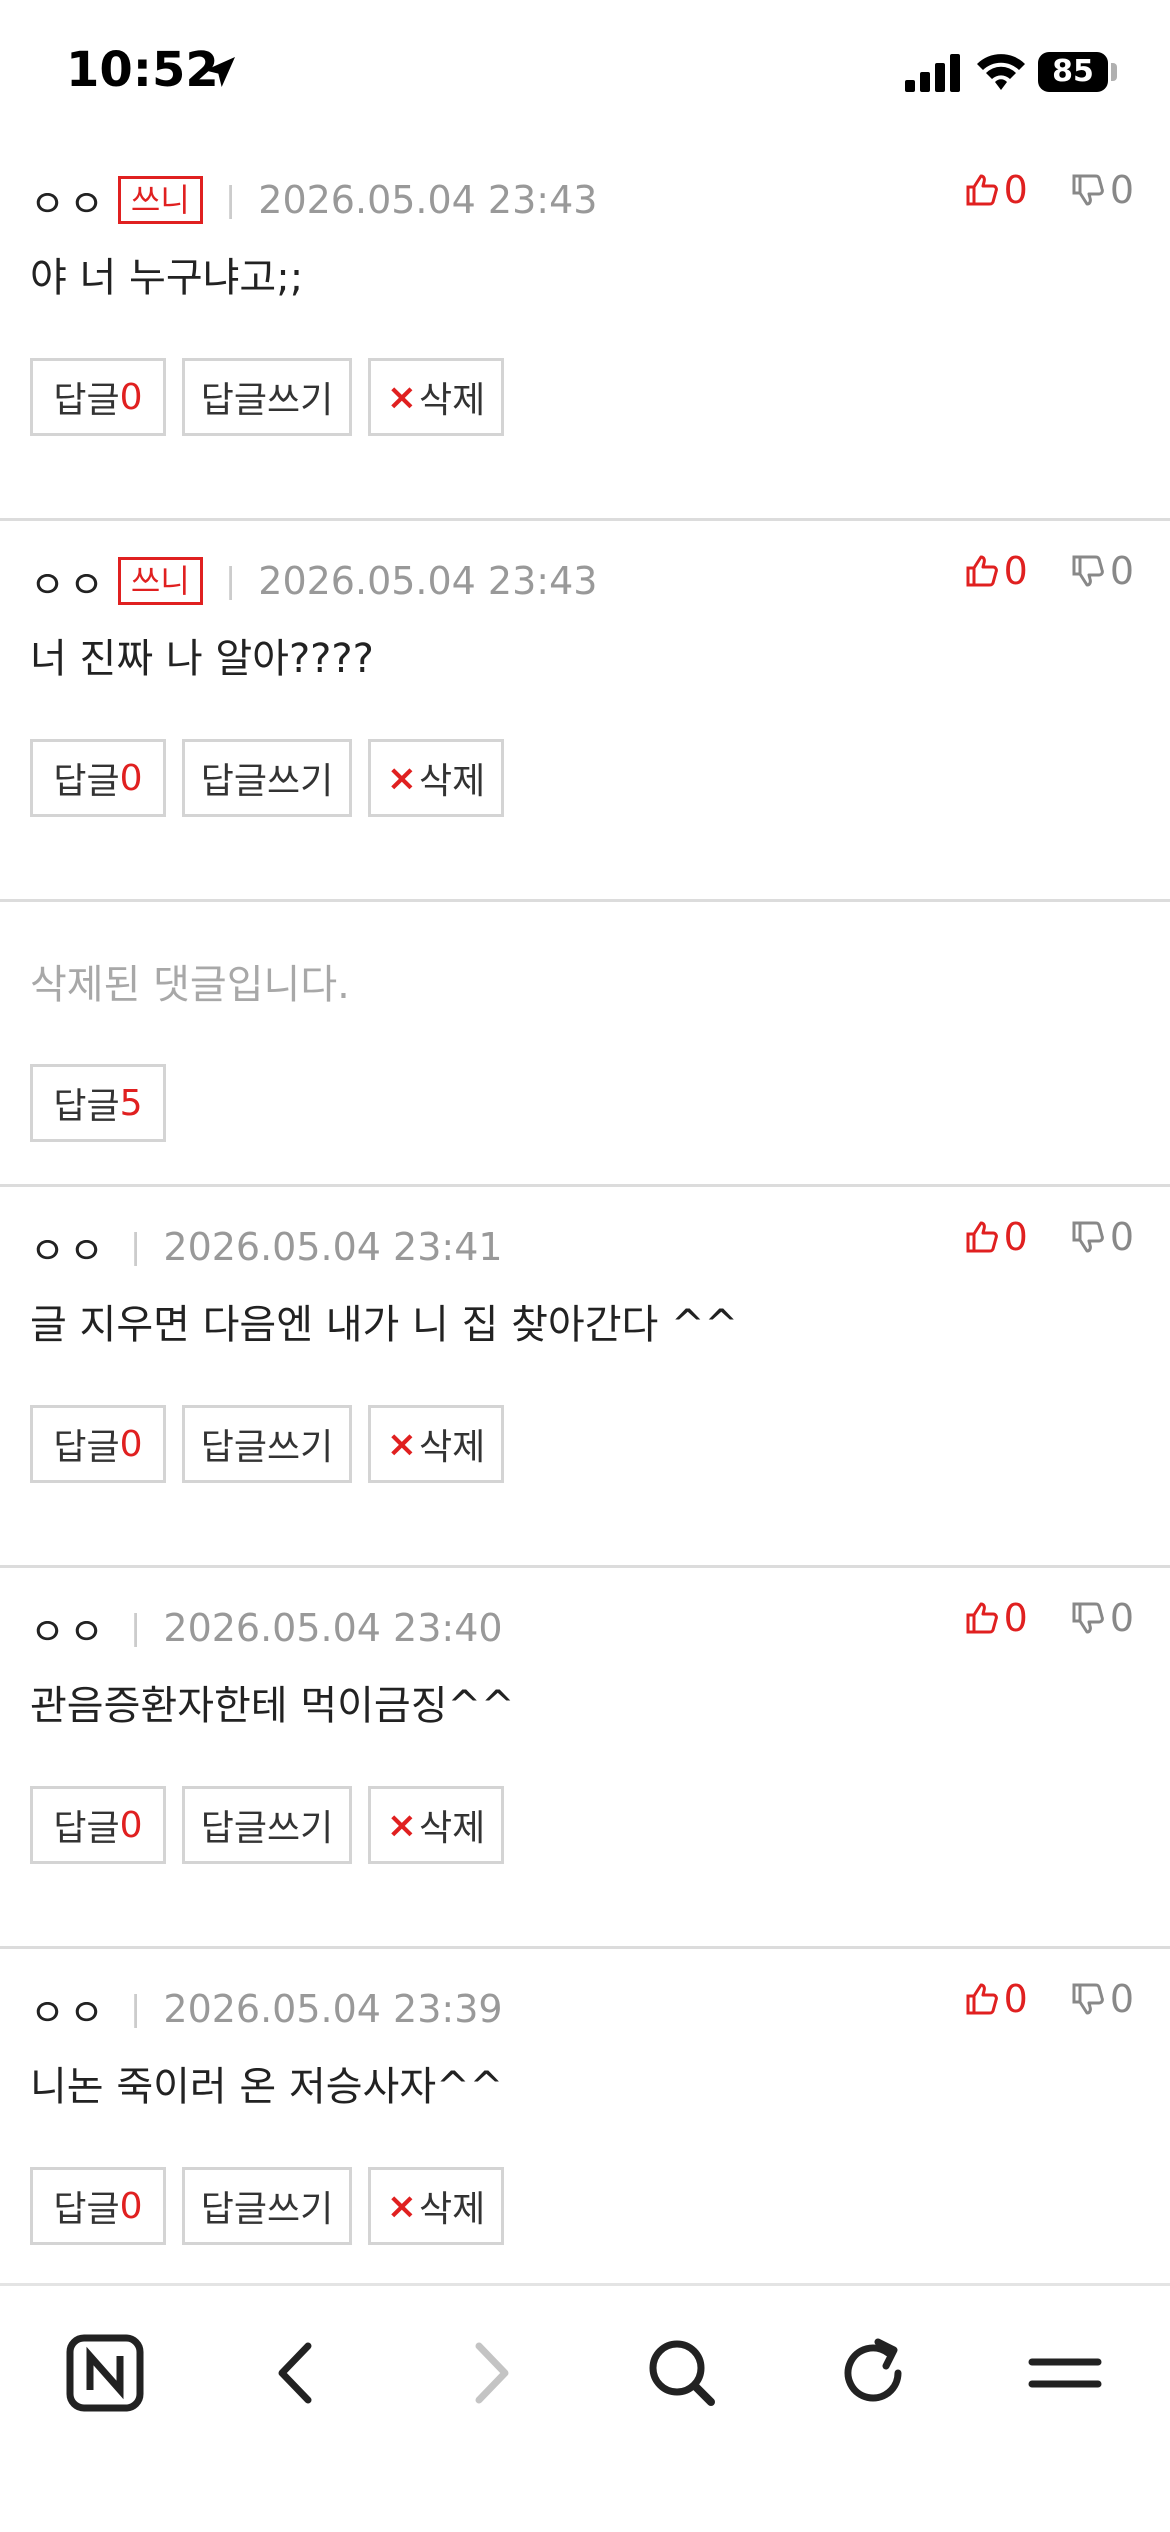 This screenshot has width=1170, height=2532. Describe the element at coordinates (682, 2373) in the screenshot. I see `search-icon` at that location.